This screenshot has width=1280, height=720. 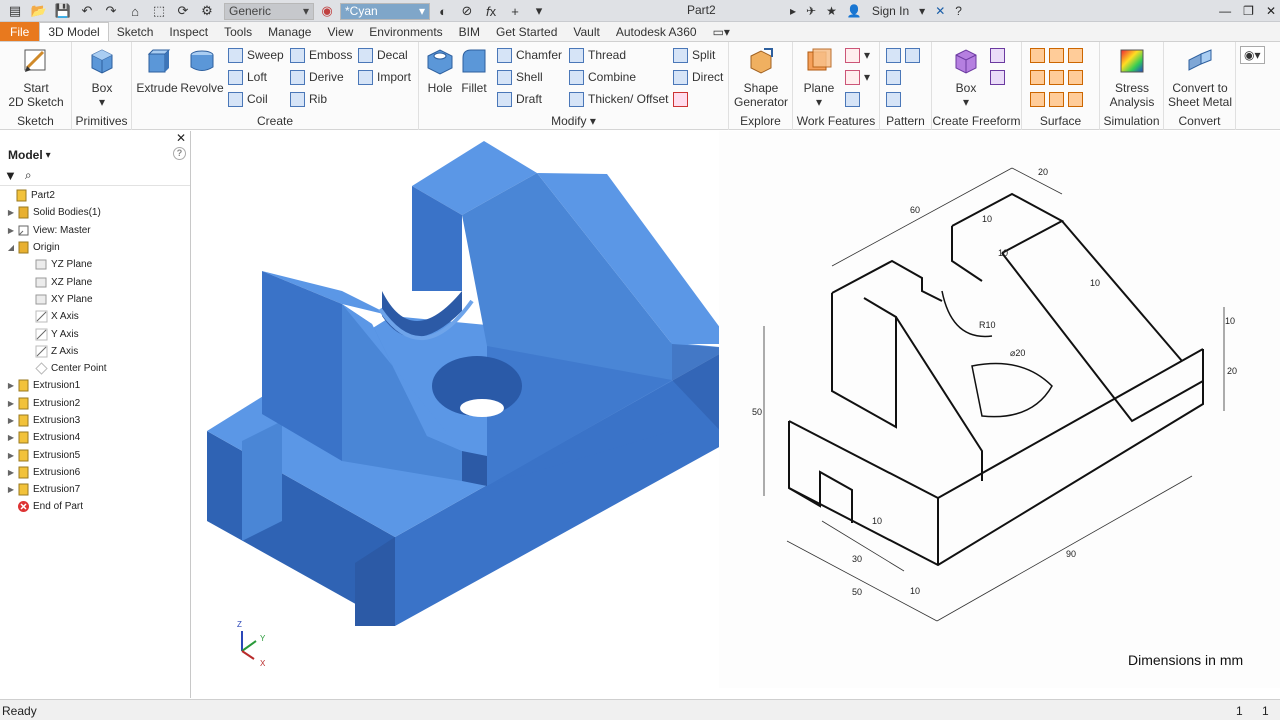 What do you see at coordinates (28, 175) in the screenshot?
I see `find-icon: ⌕` at bounding box center [28, 175].